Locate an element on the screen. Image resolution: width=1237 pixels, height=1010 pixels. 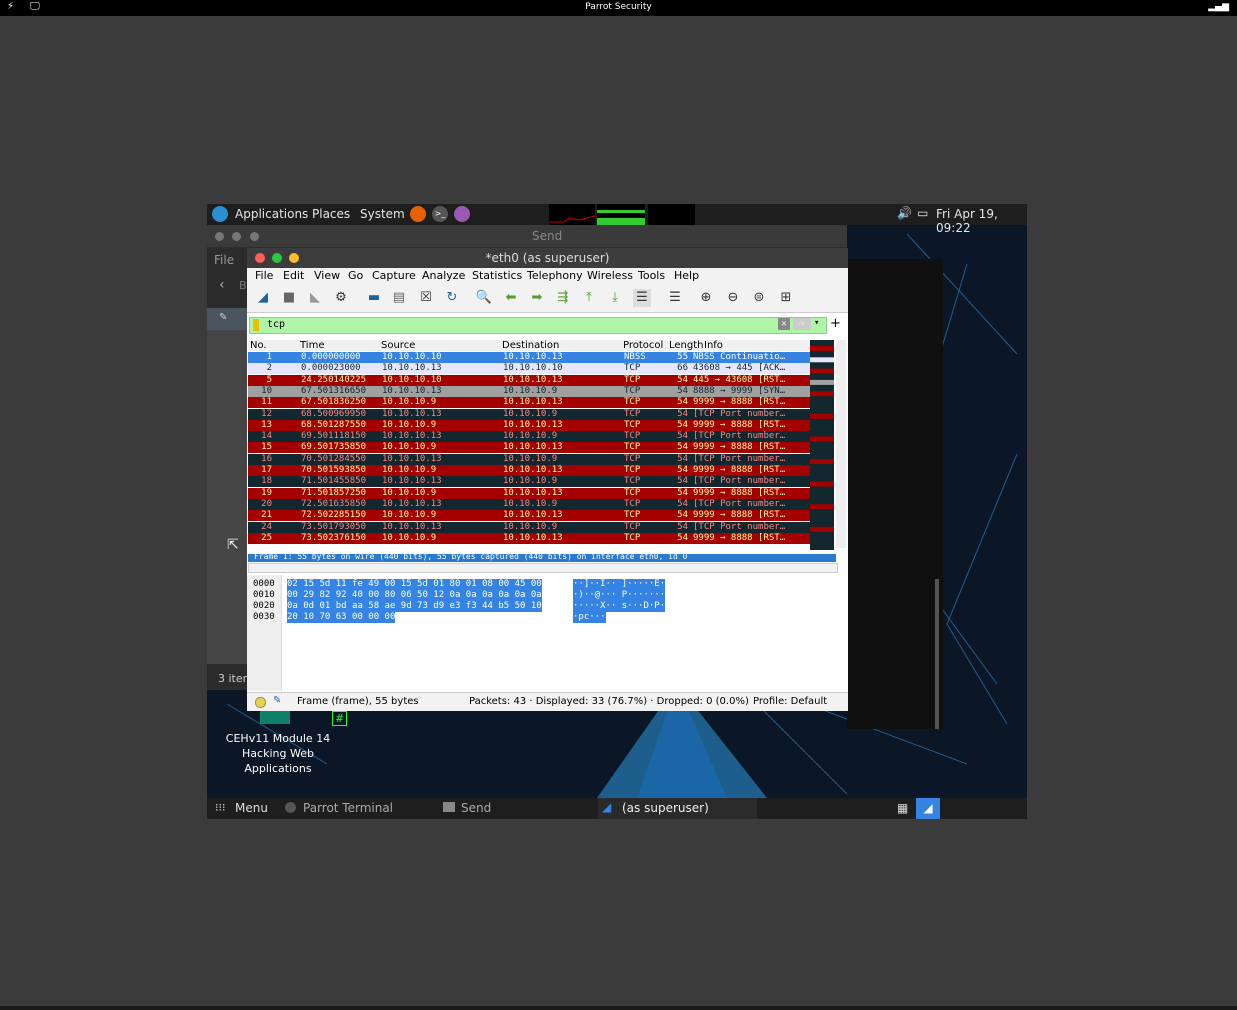
add-filter-button-icon: + is located at coordinates (835, 323).